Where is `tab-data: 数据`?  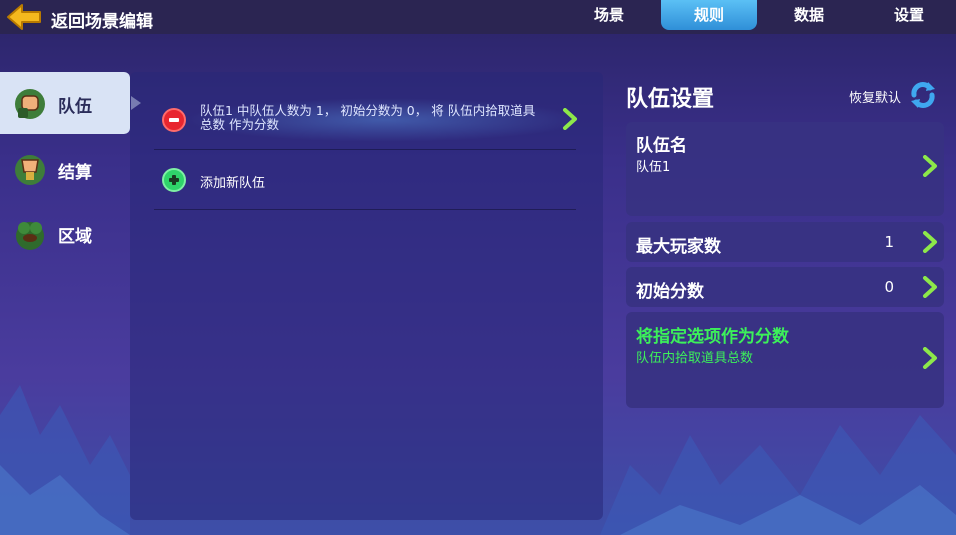
tab-data: 数据 is located at coordinates (809, 15).